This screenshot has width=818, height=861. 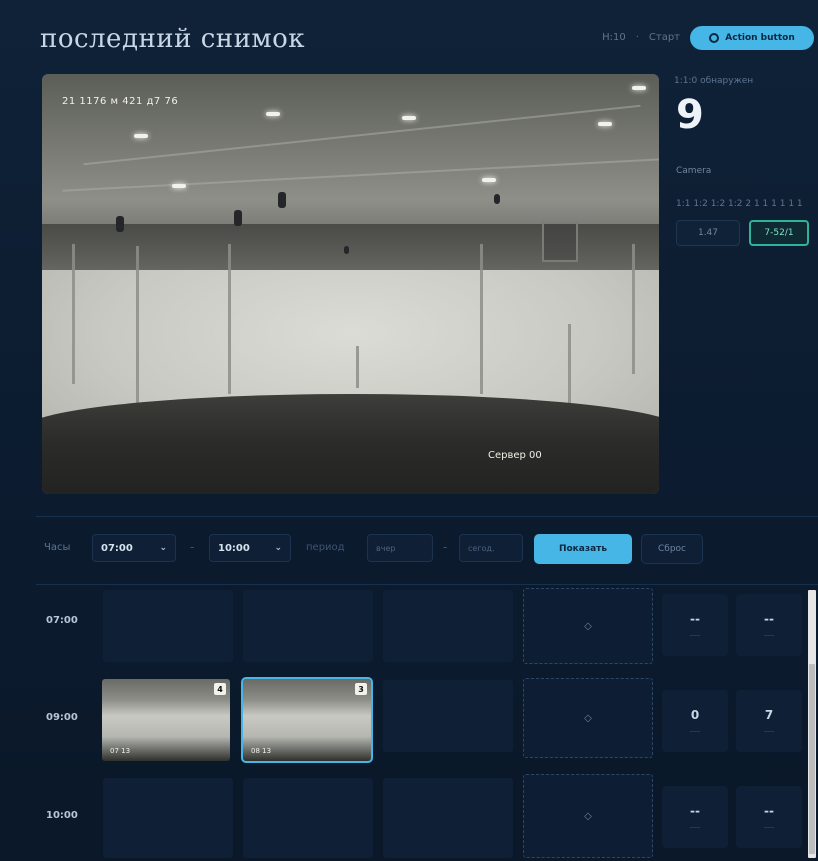 I want to click on snapshot-thumbnail-selected: 3 08 13, so click(x=307, y=720).